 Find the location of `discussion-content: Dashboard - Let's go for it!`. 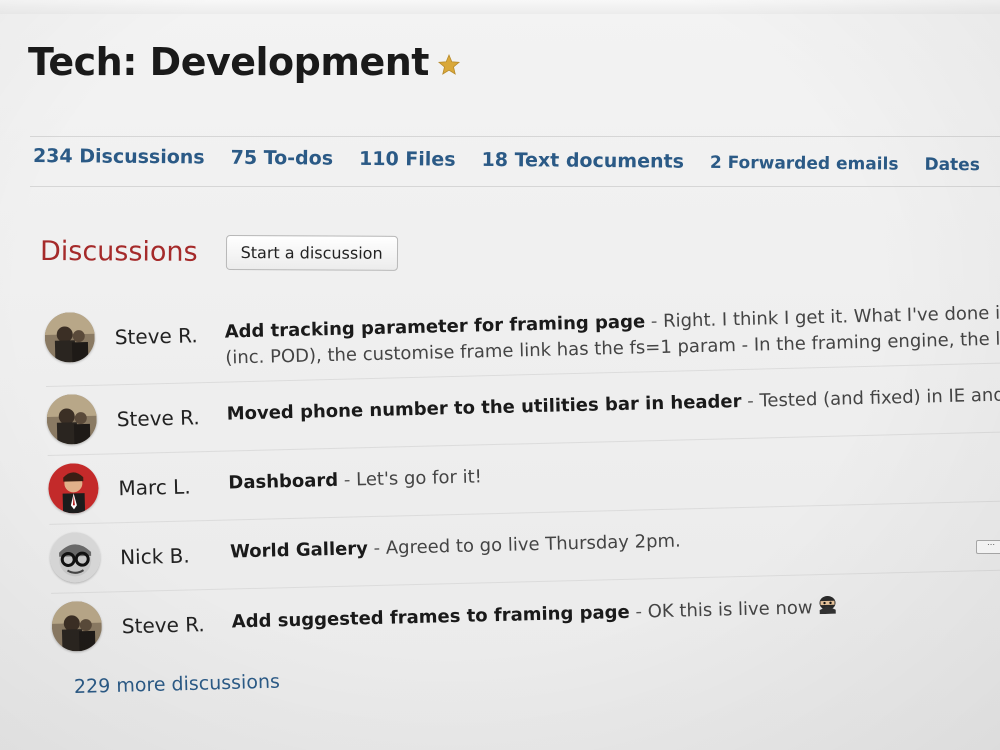

discussion-content: Dashboard - Let's go for it! is located at coordinates (614, 474).